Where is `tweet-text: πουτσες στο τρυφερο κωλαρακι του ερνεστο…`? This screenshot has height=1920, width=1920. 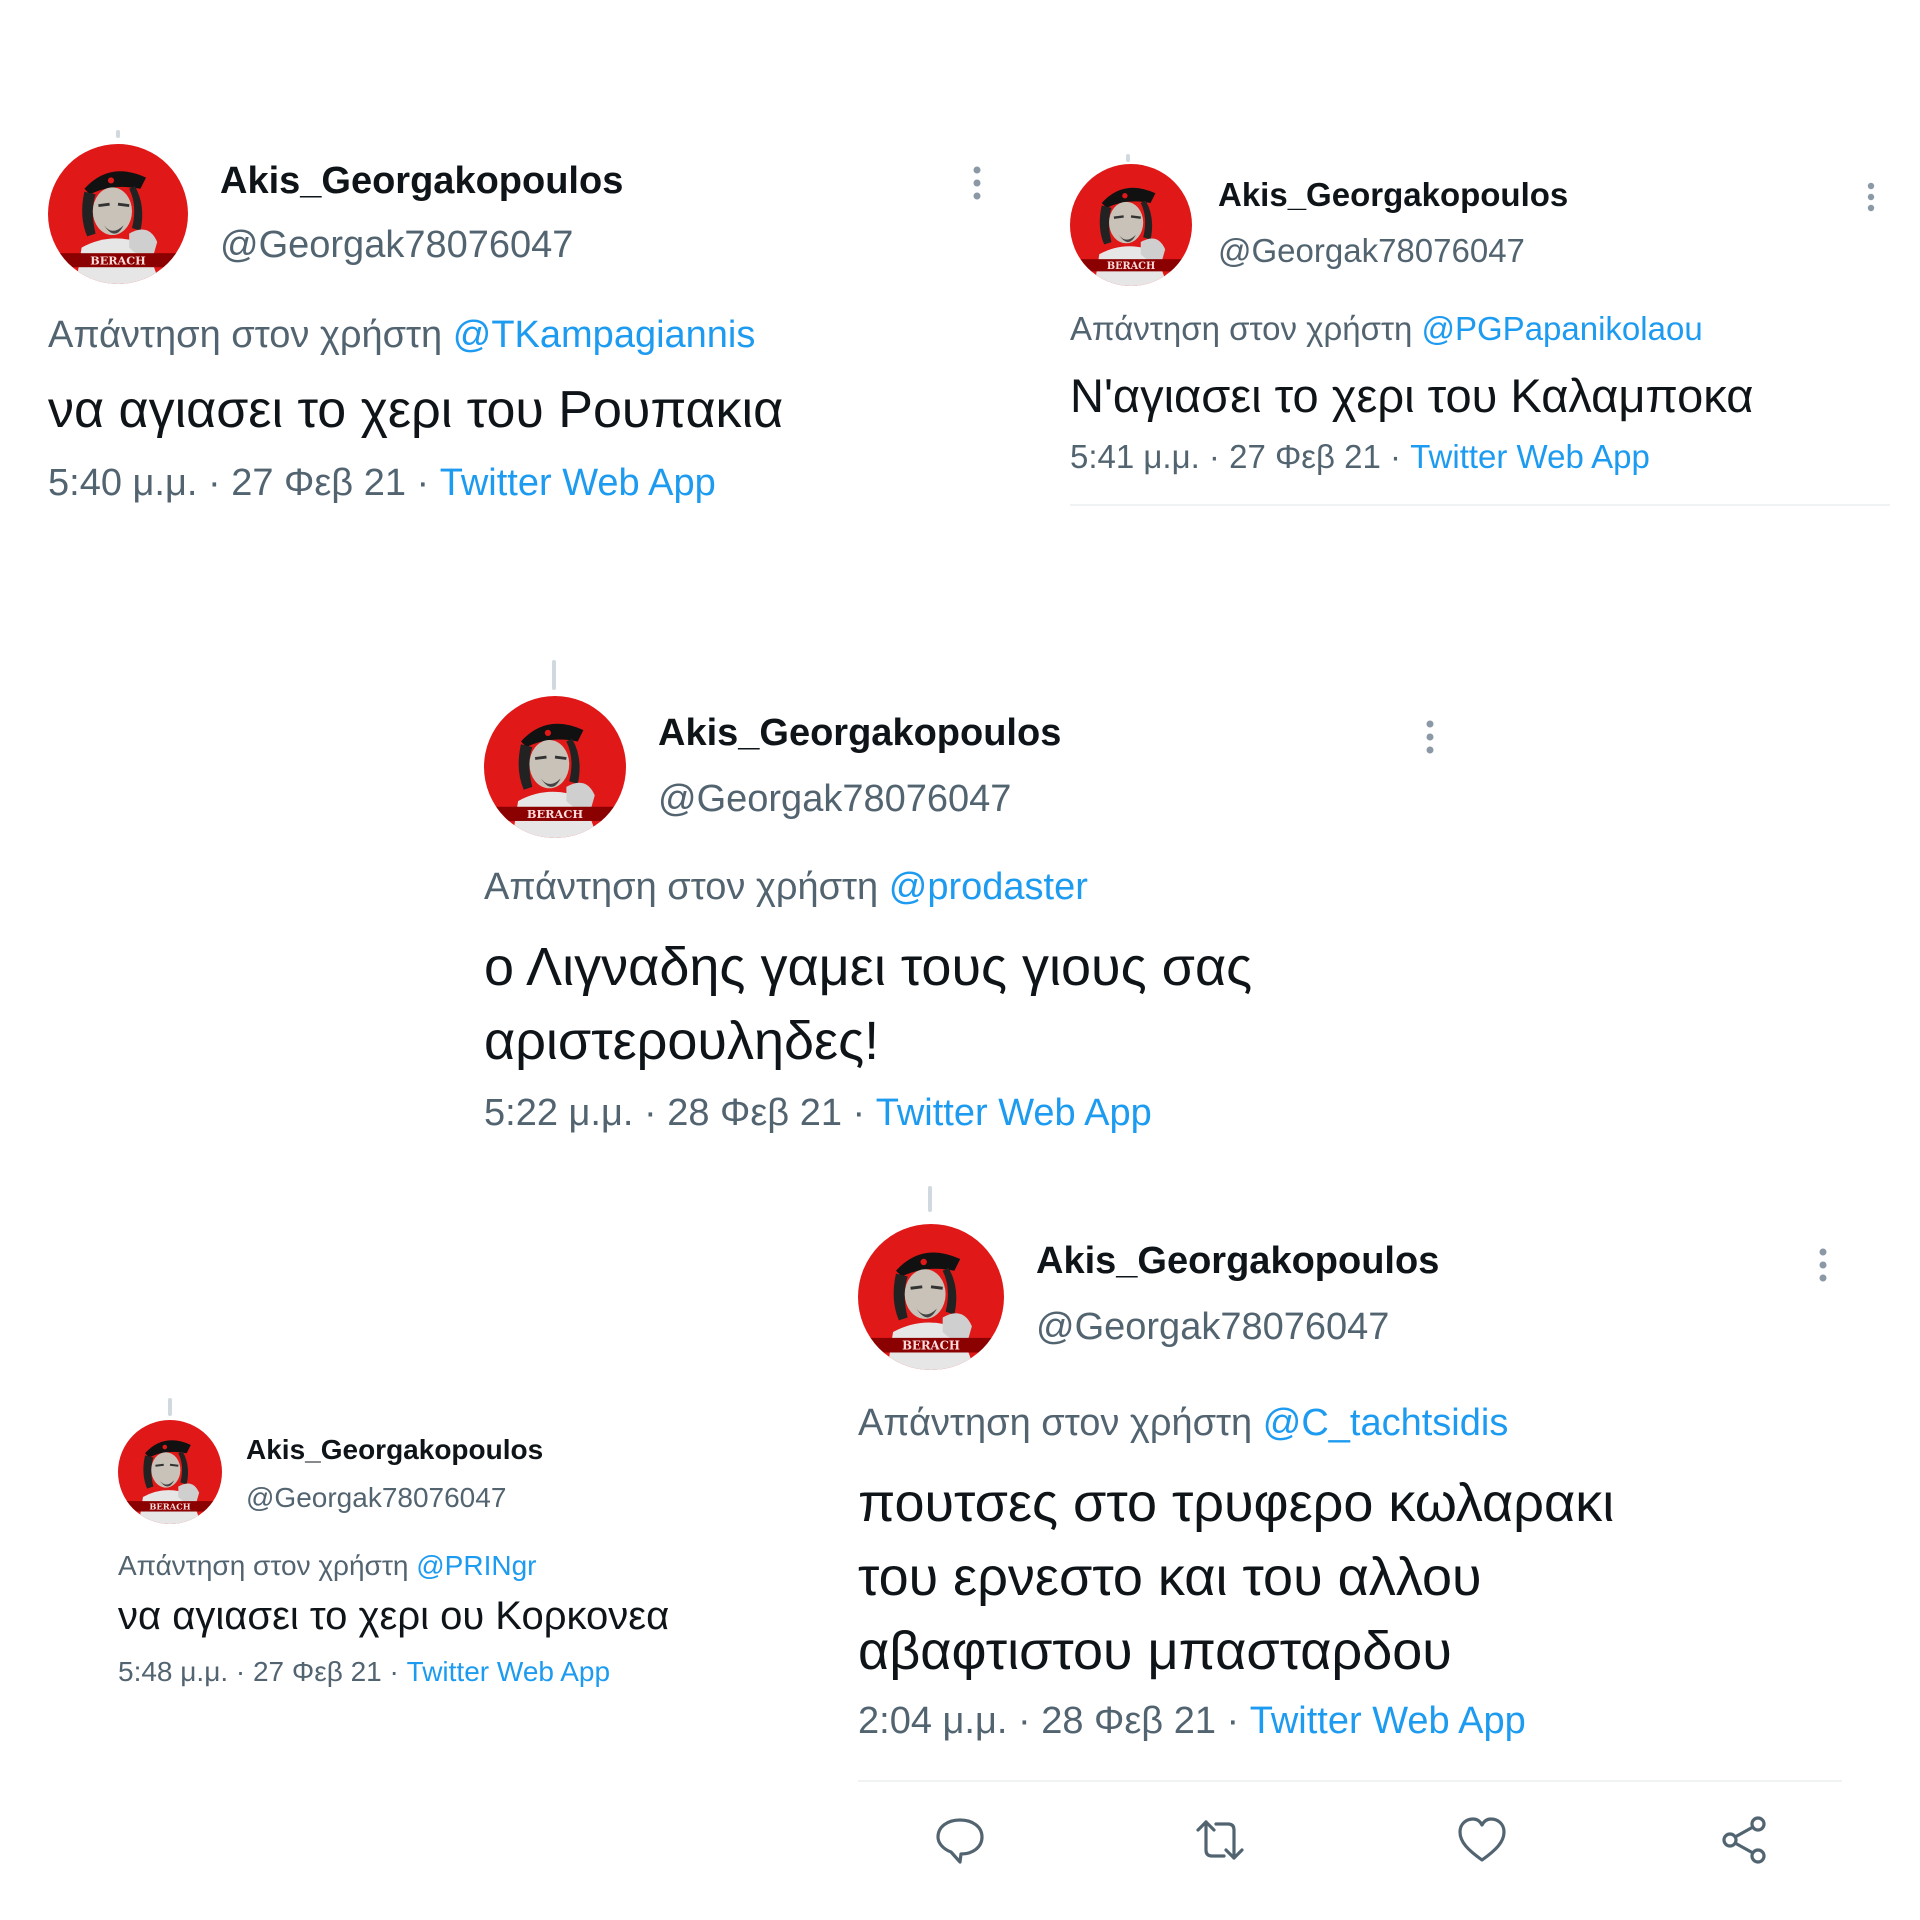 tweet-text: πουτσες στο τρυφερο κωλαρακι του ερνεστο… is located at coordinates (1236, 1577).